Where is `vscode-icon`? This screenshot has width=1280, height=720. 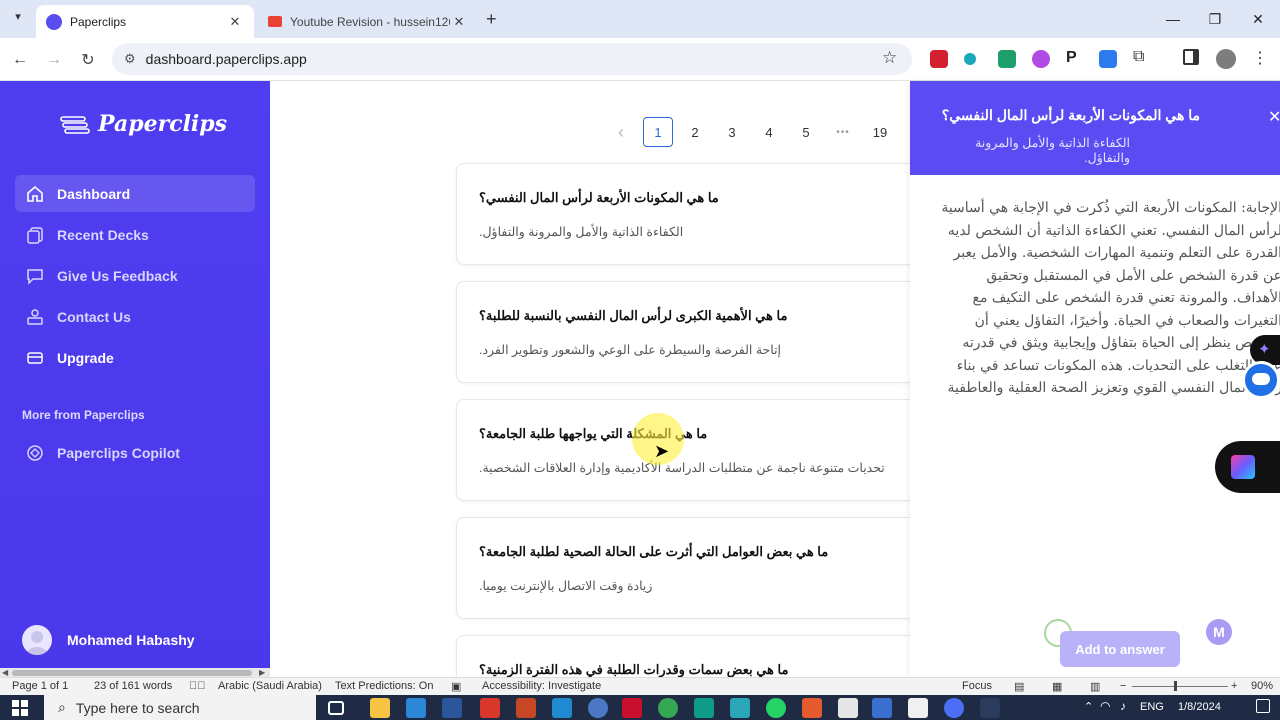 vscode-icon is located at coordinates (562, 708).